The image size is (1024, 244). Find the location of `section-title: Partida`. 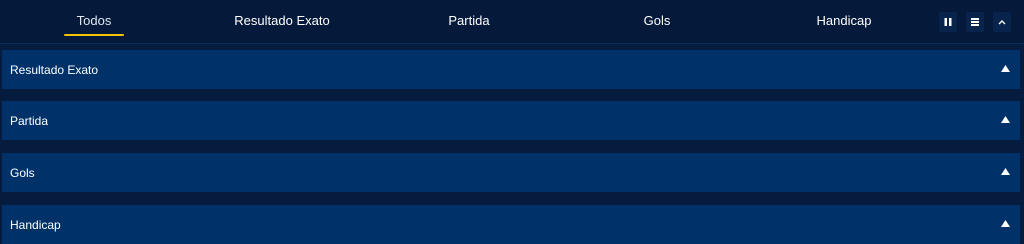

section-title: Partida is located at coordinates (29, 120).